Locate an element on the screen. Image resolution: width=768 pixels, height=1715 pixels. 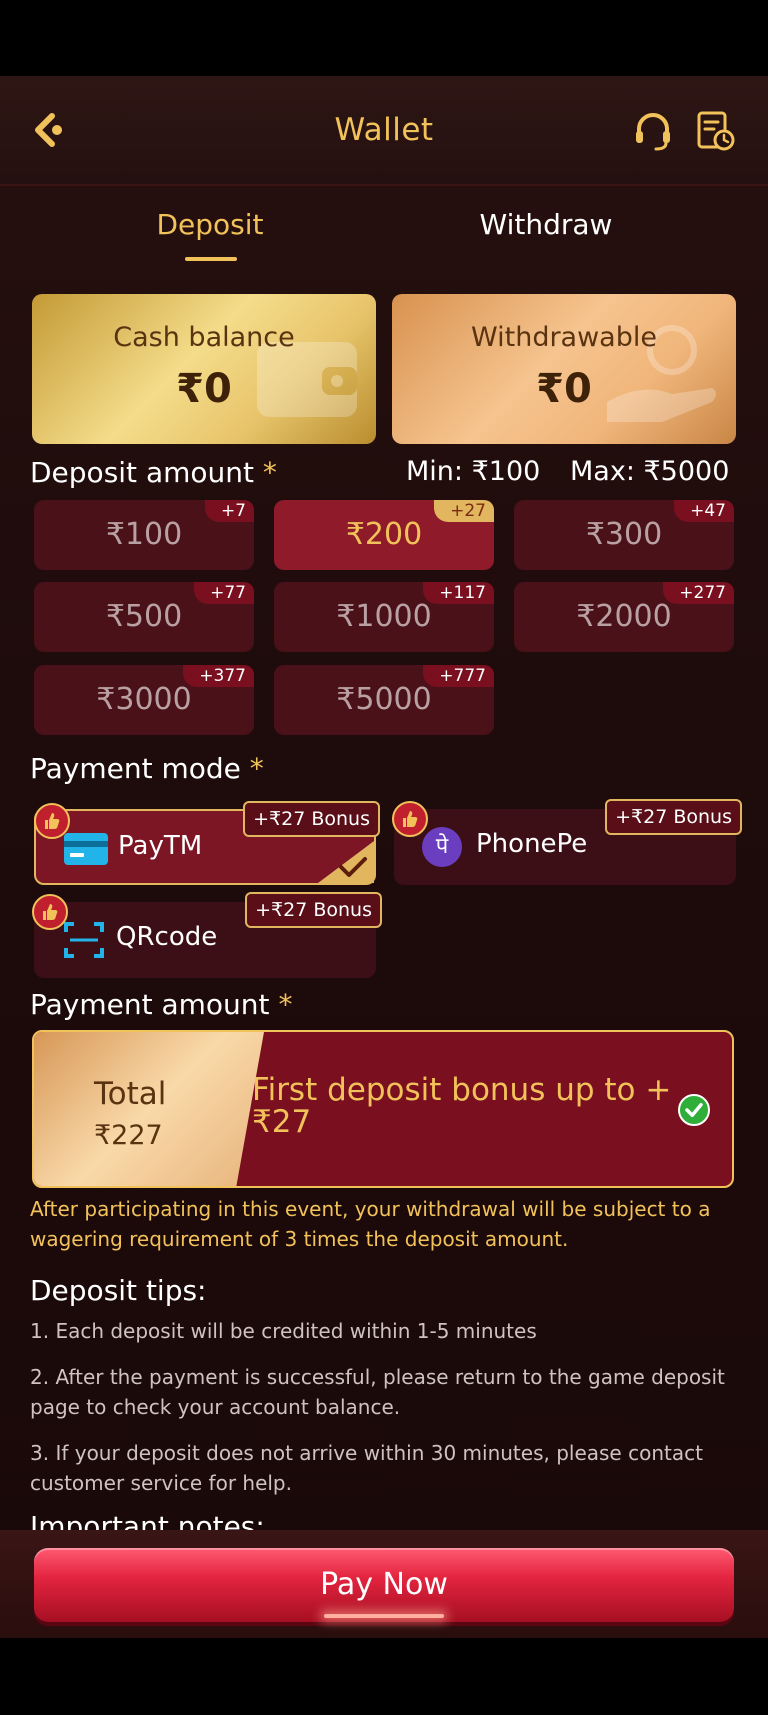
amount-option: ₹2000 +277 is located at coordinates (624, 617).